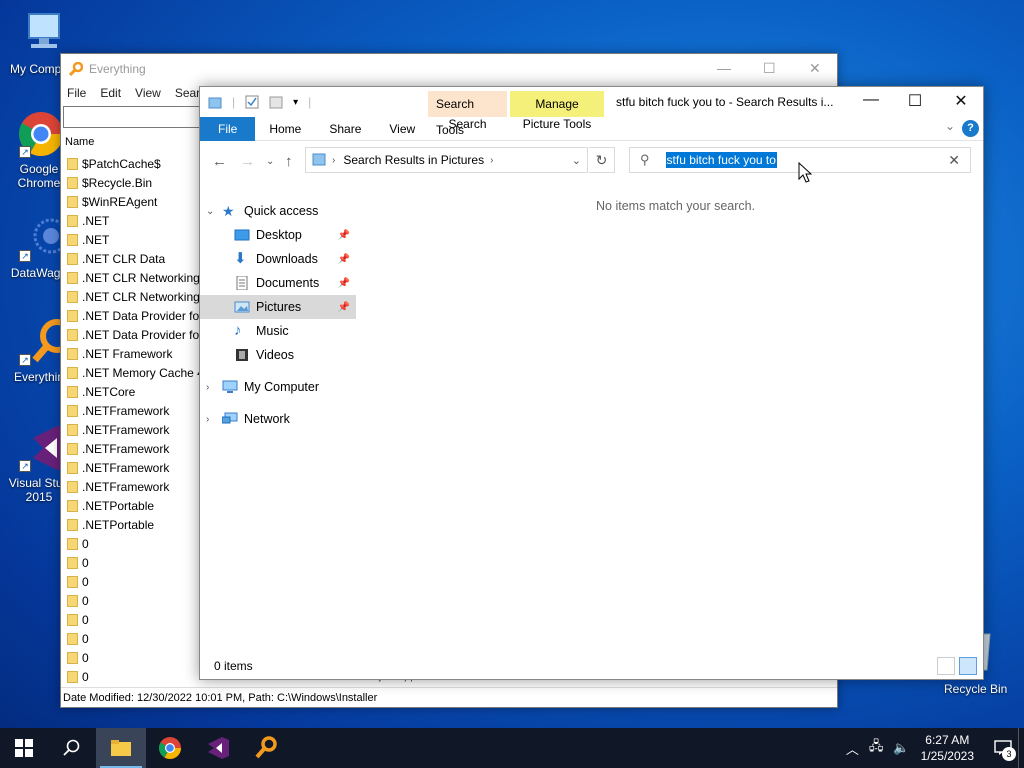 This screenshot has height=768, width=1024. Describe the element at coordinates (970, 128) in the screenshot. I see `help-icon: ?` at that location.